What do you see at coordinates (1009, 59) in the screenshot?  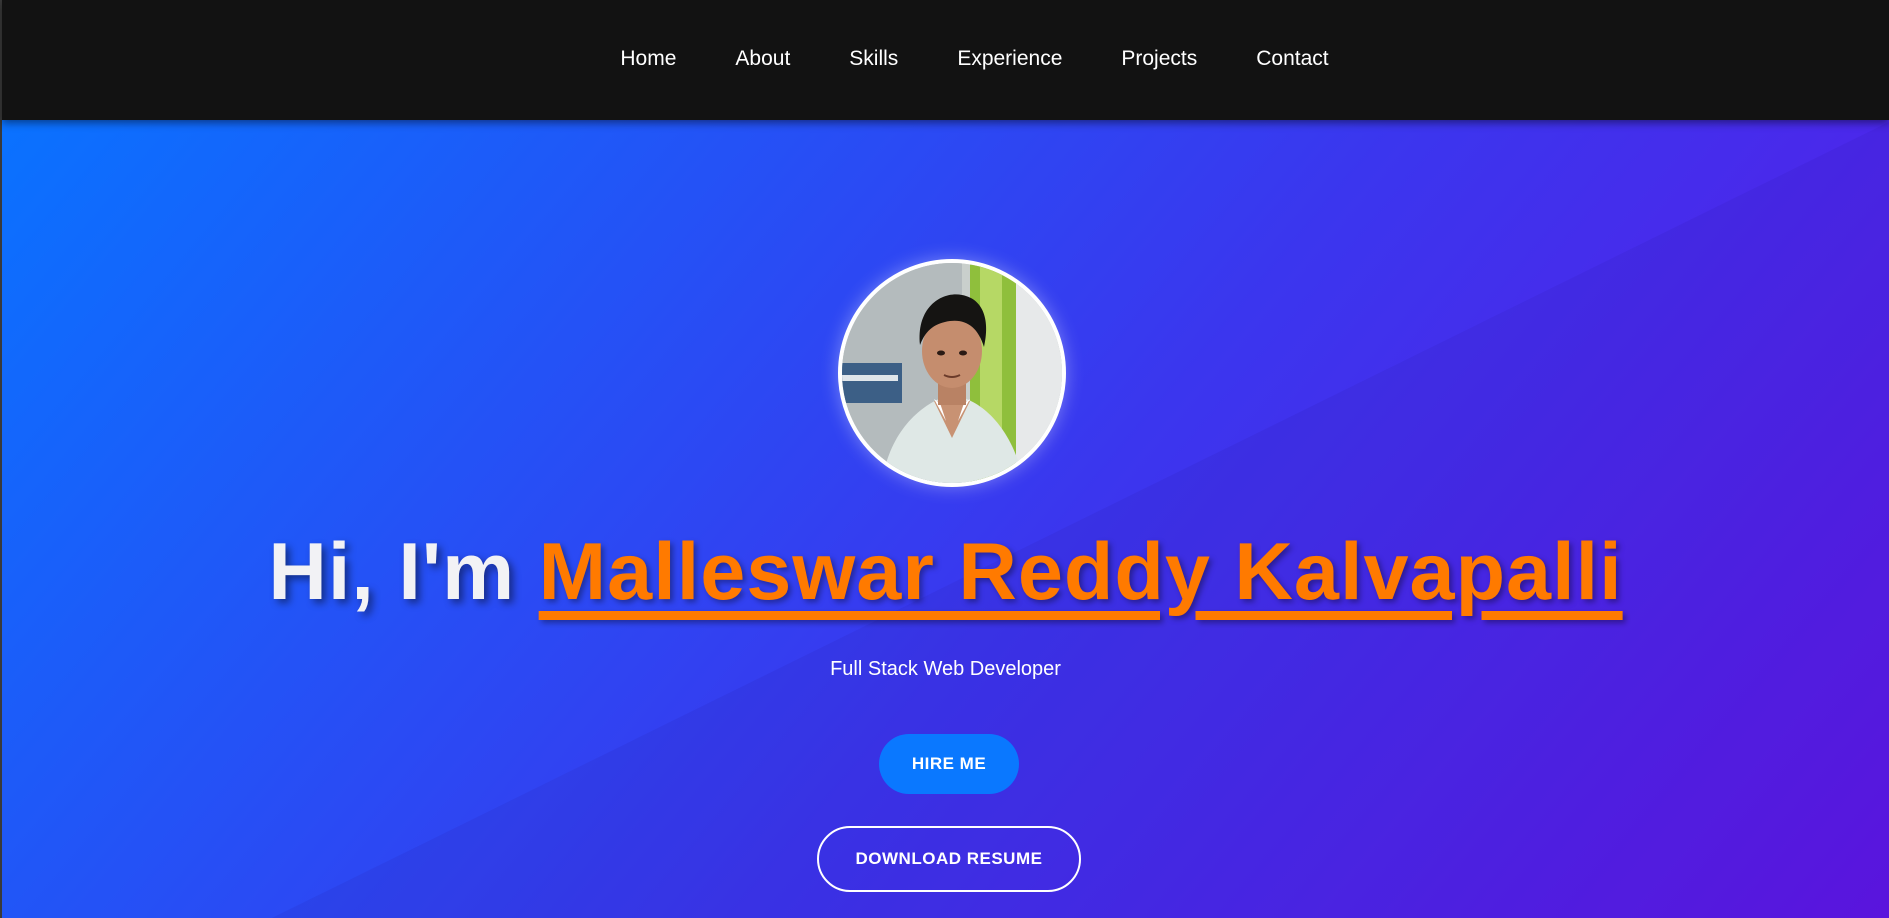 I see `nav-link-experience: Experience` at bounding box center [1009, 59].